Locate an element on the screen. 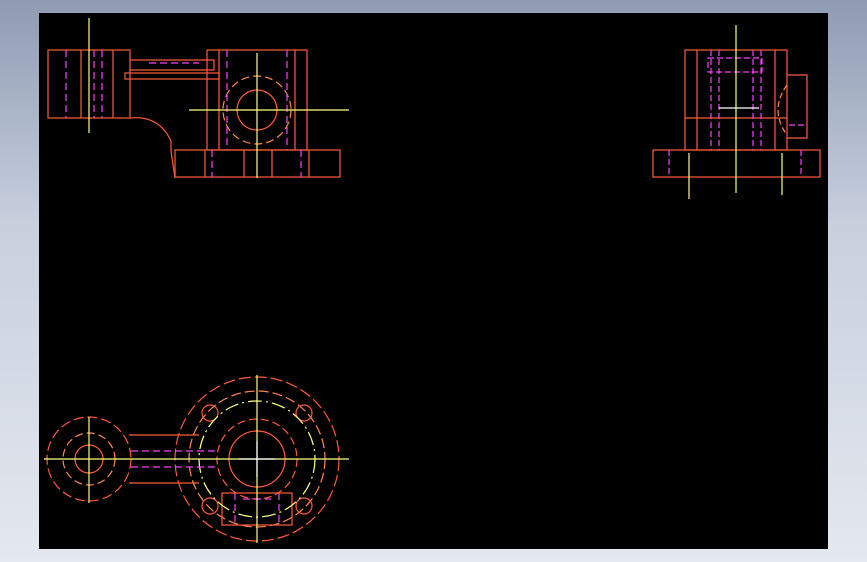 The height and width of the screenshot is (562, 867). side-view is located at coordinates (736, 112).